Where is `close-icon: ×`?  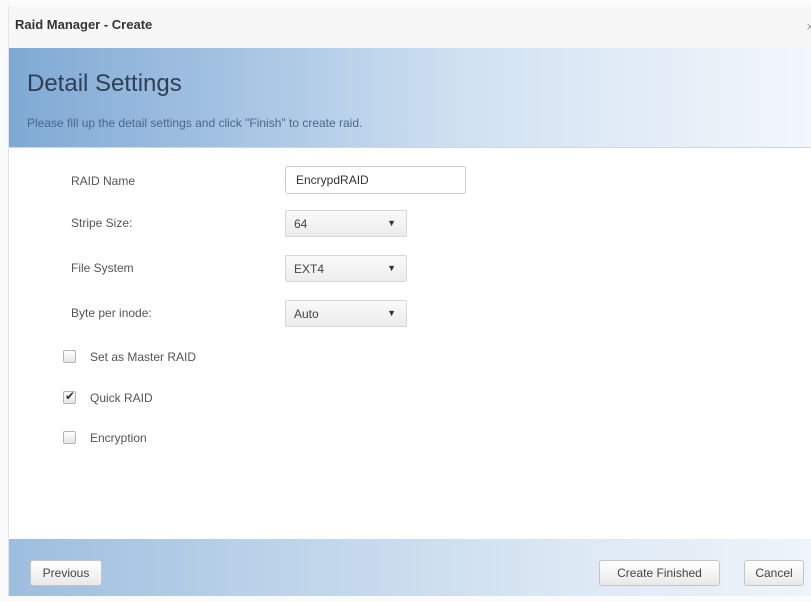 close-icon: × is located at coordinates (808, 26).